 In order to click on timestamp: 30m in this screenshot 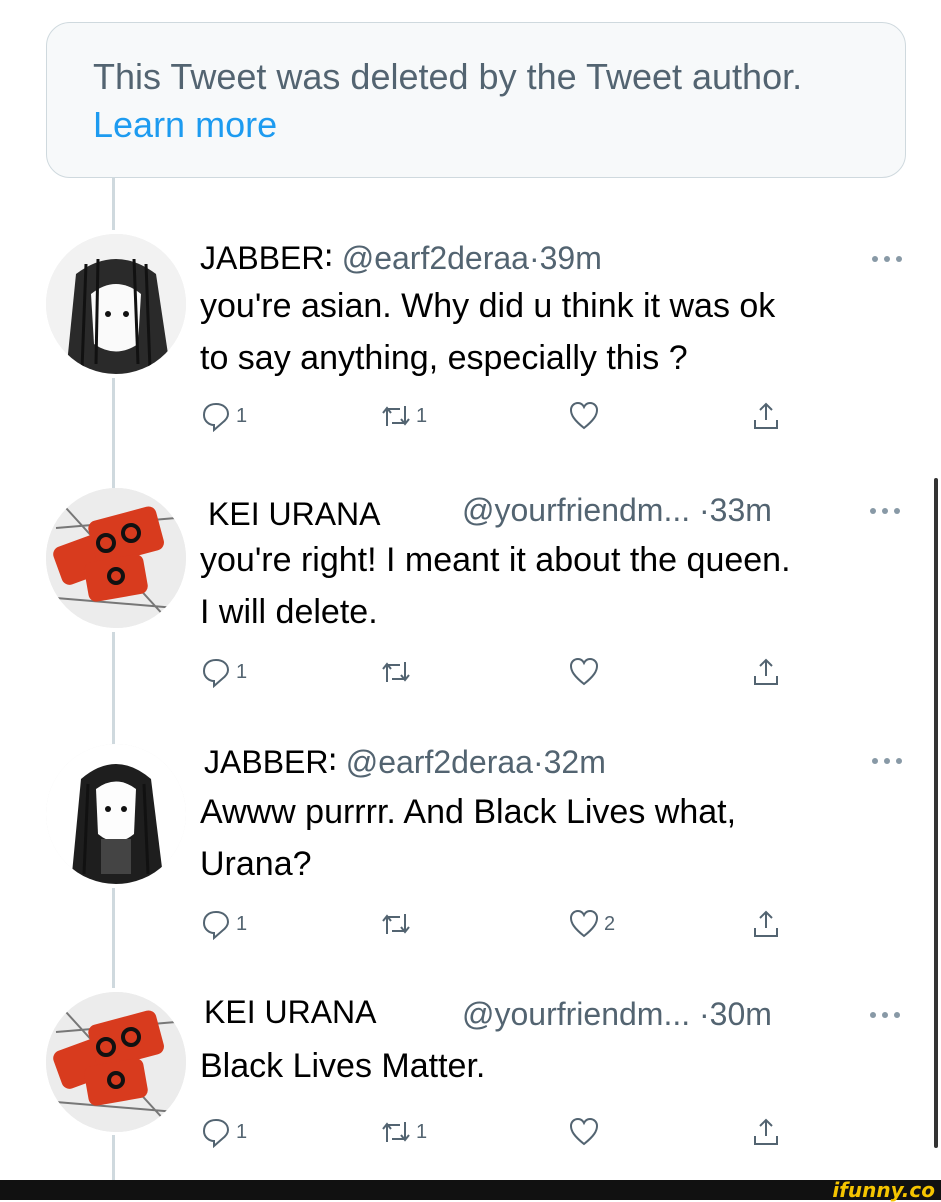, I will do `click(741, 1014)`.